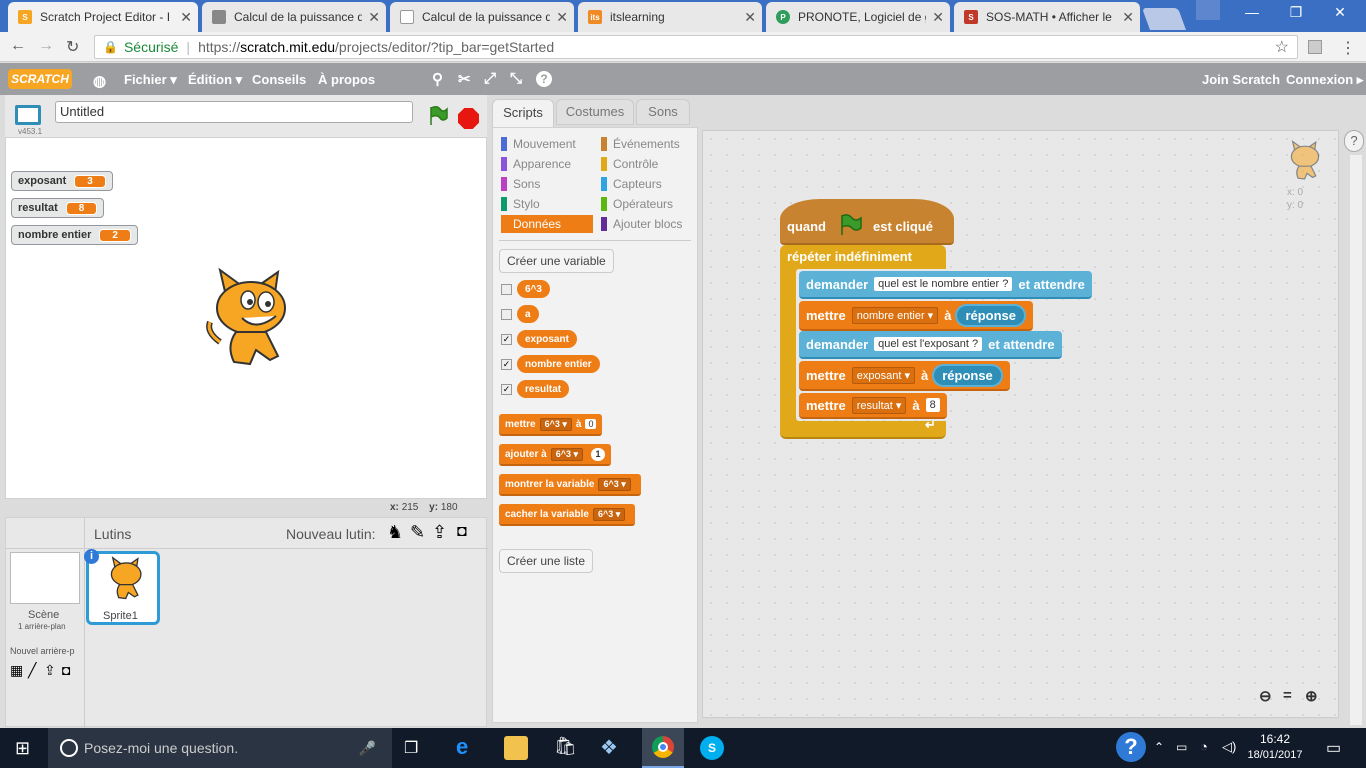  I want to click on wifi-icon: ◔, so click(1204, 746).